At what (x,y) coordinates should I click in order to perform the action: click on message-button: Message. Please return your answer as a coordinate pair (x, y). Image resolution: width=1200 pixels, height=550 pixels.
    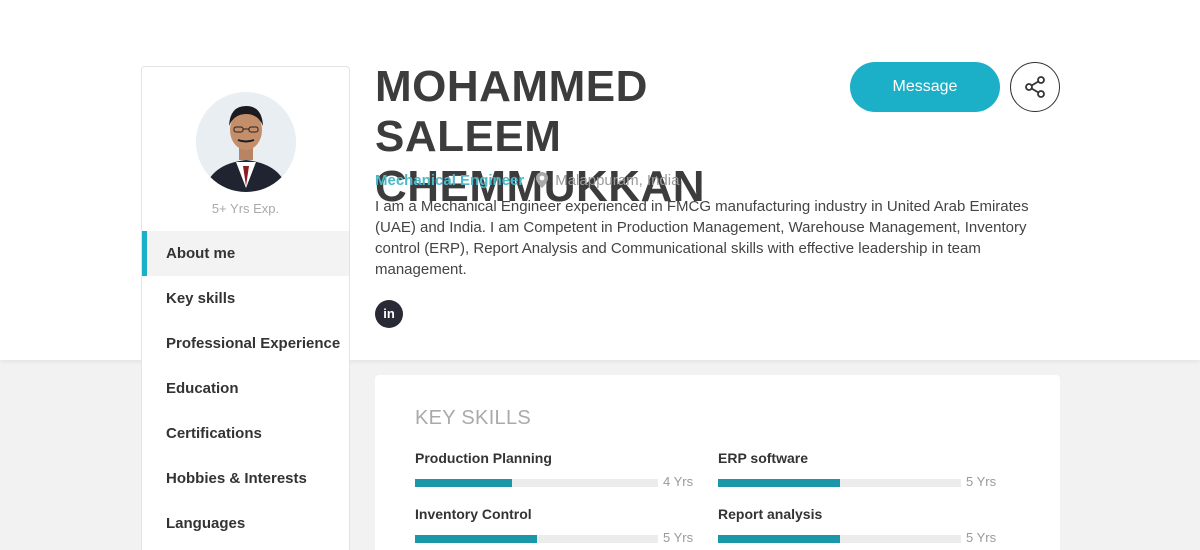
    Looking at the image, I should click on (925, 87).